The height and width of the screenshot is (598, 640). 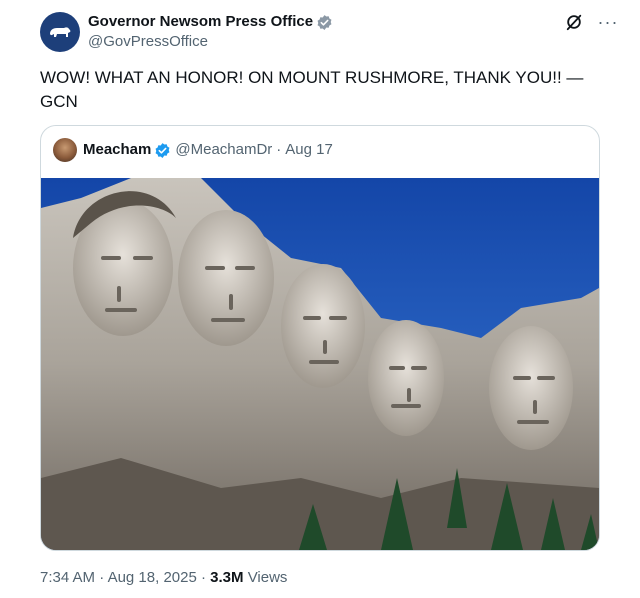 I want to click on author-name: Governor Newsom Press Office, so click(x=200, y=22).